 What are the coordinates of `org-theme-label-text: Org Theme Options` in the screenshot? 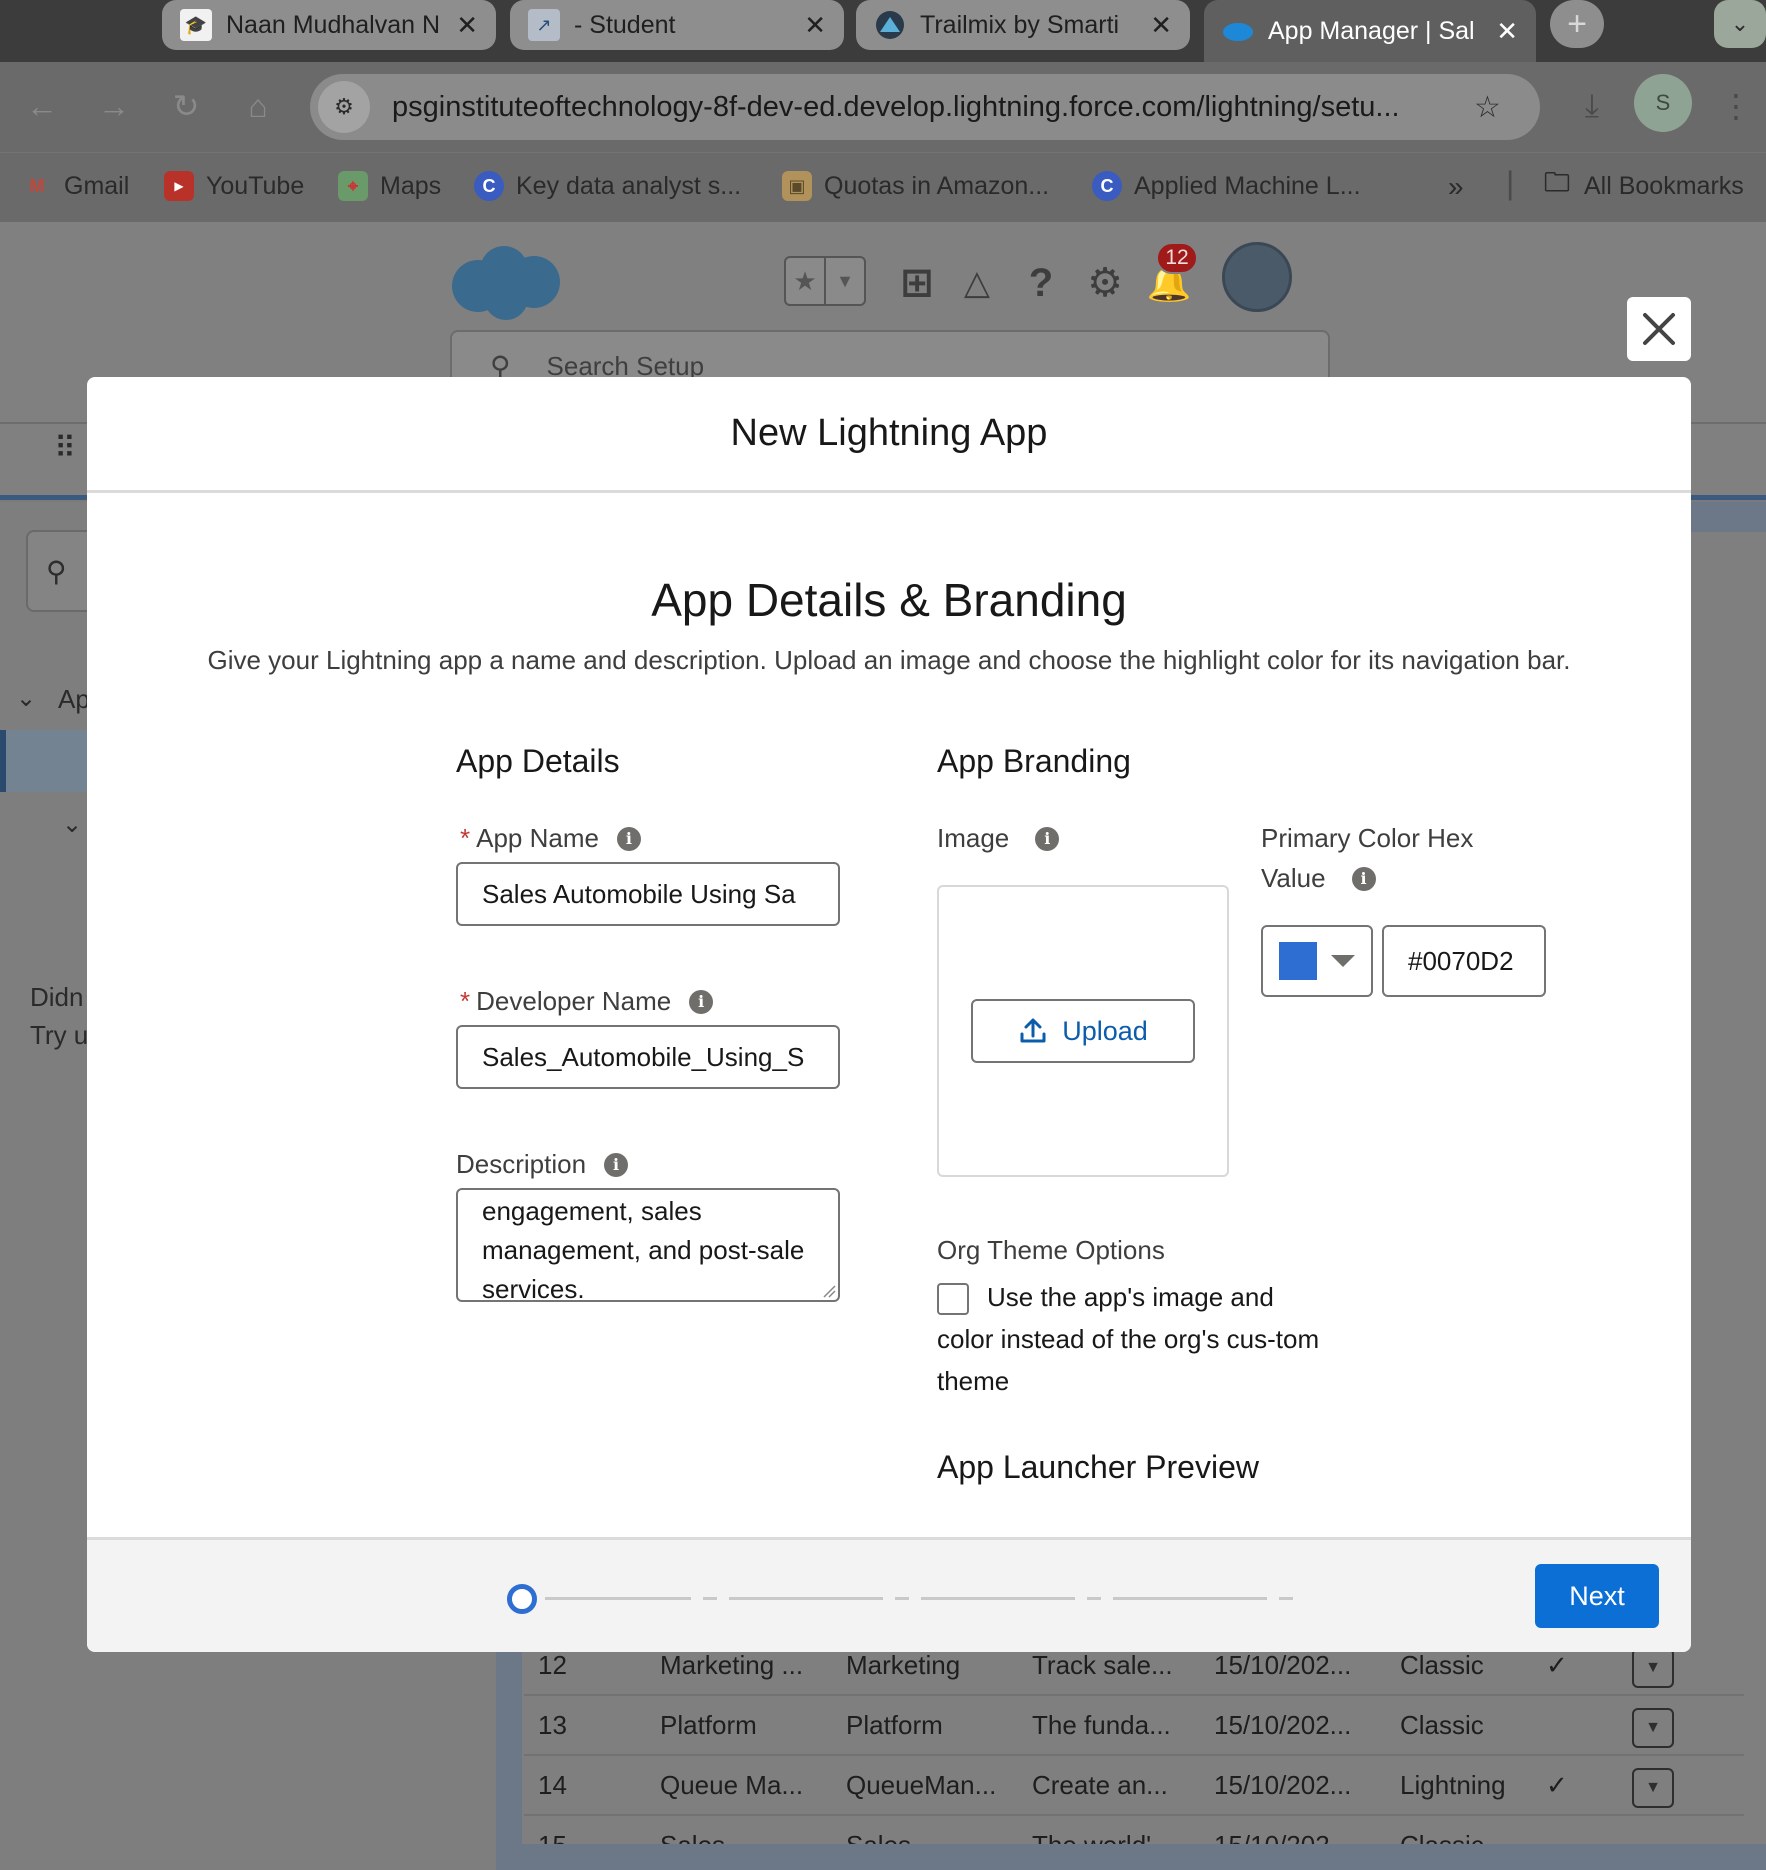 It's located at (1051, 1250).